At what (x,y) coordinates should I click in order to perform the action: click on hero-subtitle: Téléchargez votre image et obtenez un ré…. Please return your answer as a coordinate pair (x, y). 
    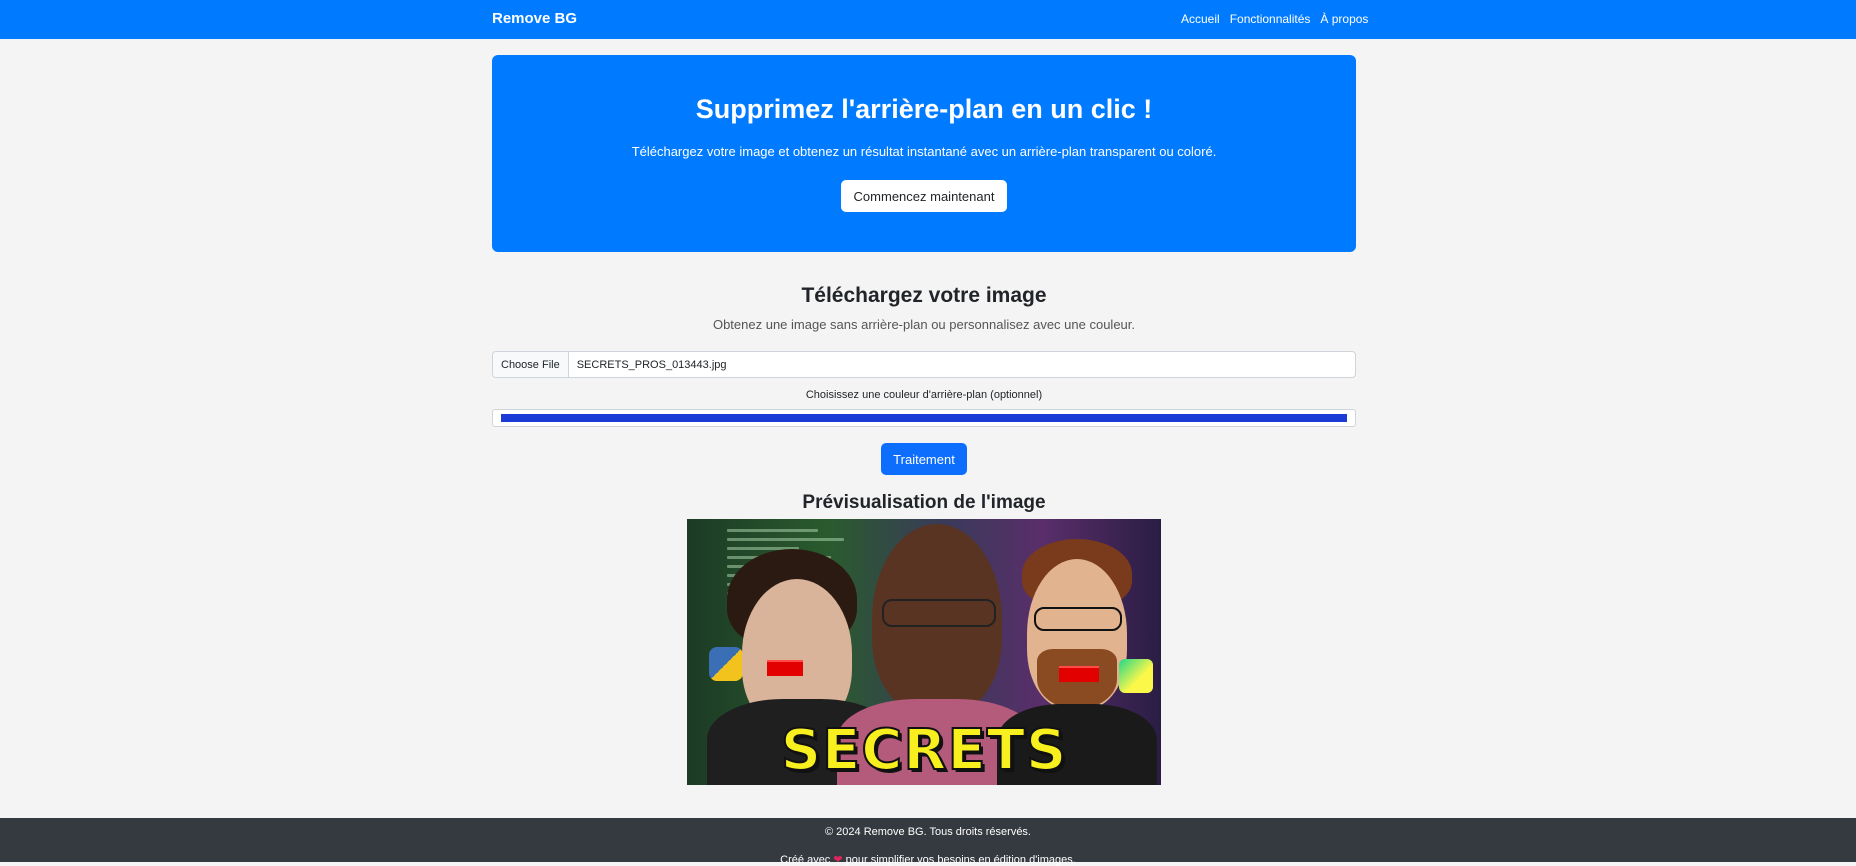
    Looking at the image, I should click on (924, 151).